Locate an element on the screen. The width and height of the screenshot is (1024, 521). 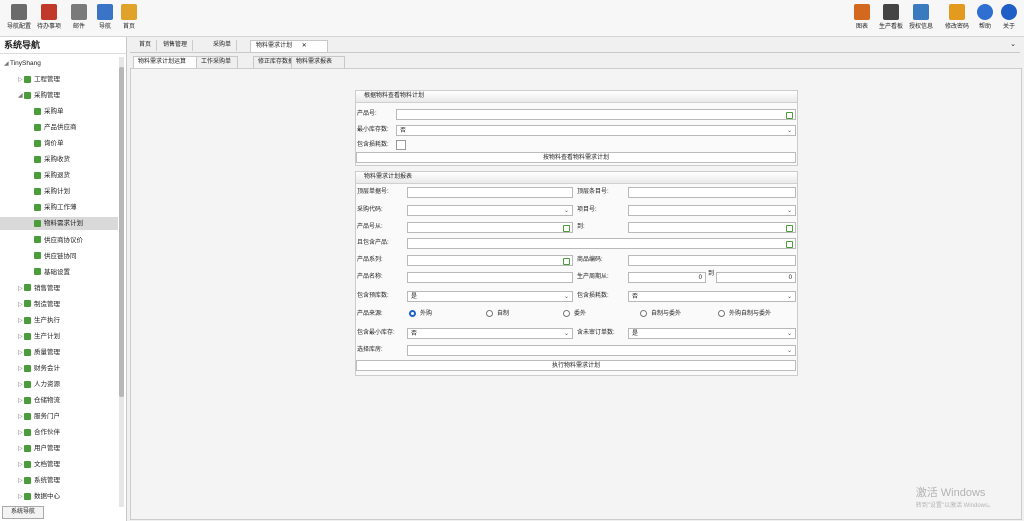
close-icon: ✕ is located at coordinates (304, 46).